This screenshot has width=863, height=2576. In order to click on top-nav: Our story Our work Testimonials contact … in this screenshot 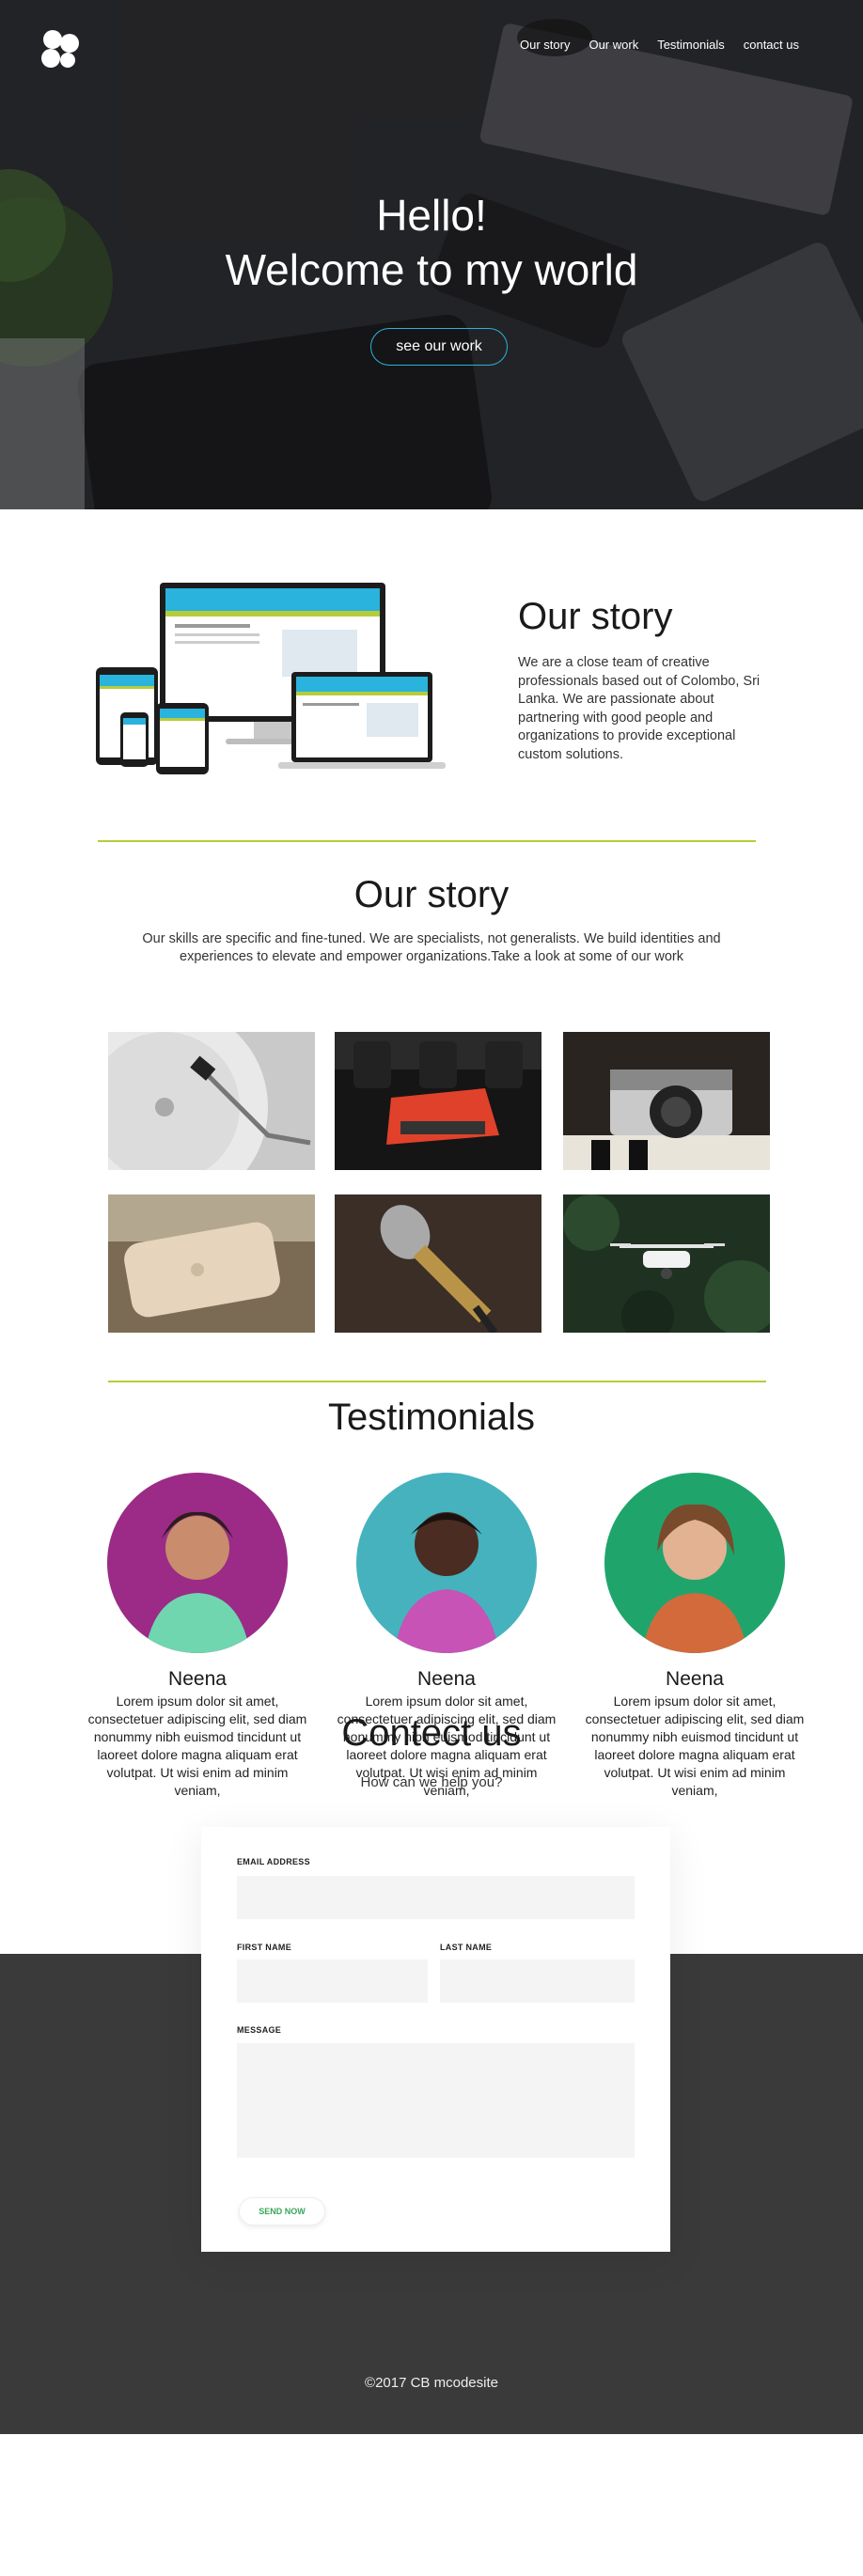, I will do `click(659, 45)`.